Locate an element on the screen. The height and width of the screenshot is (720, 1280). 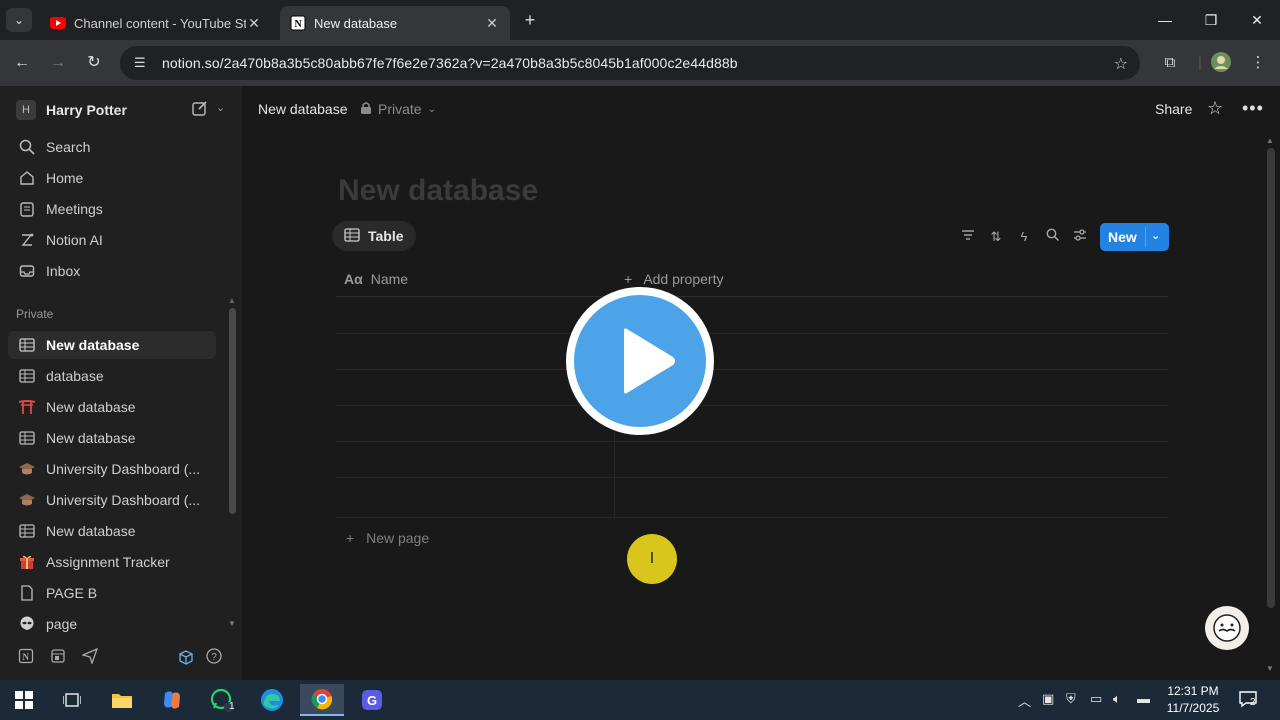
windows-start-icon is located at coordinates (24, 700).